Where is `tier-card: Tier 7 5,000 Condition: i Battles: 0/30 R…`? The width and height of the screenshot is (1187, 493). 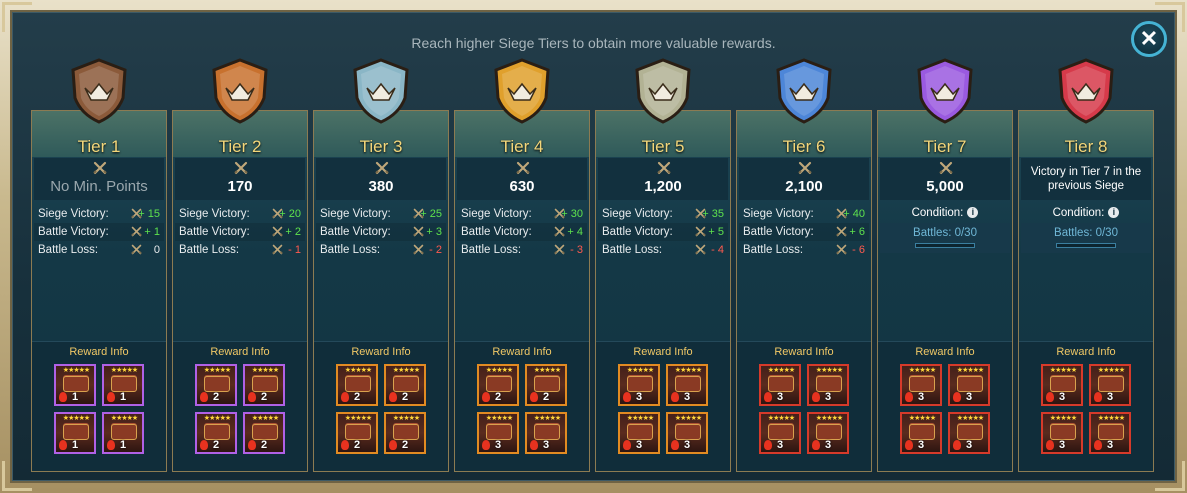
tier-card: Tier 7 5,000 Condition: i Battles: 0/30 R… is located at coordinates (945, 291).